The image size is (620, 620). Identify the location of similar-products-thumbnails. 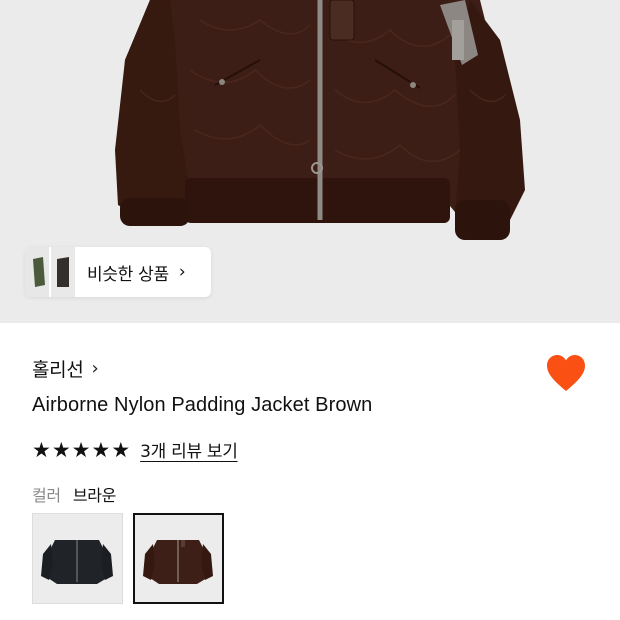
(56, 272).